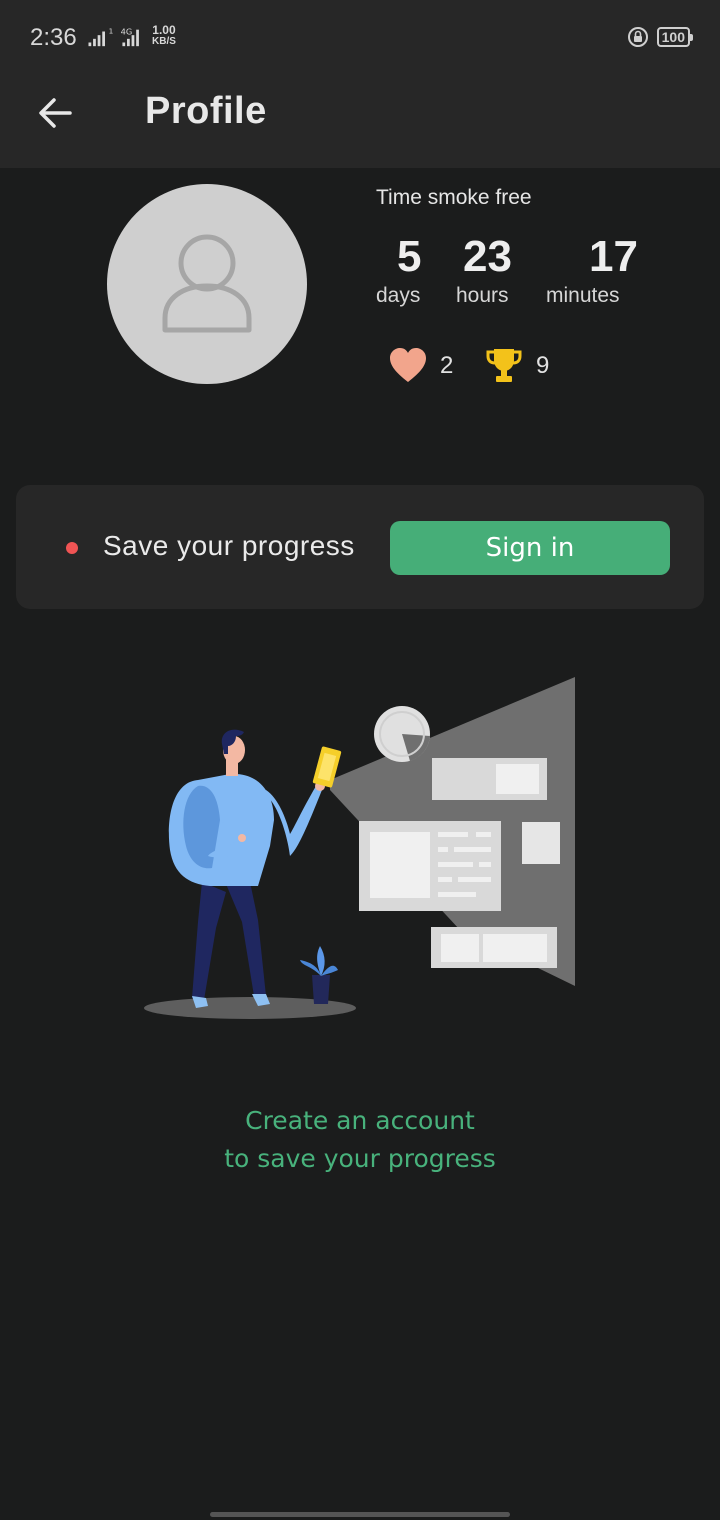  Describe the element at coordinates (56, 114) in the screenshot. I see `arrow-left-icon` at that location.